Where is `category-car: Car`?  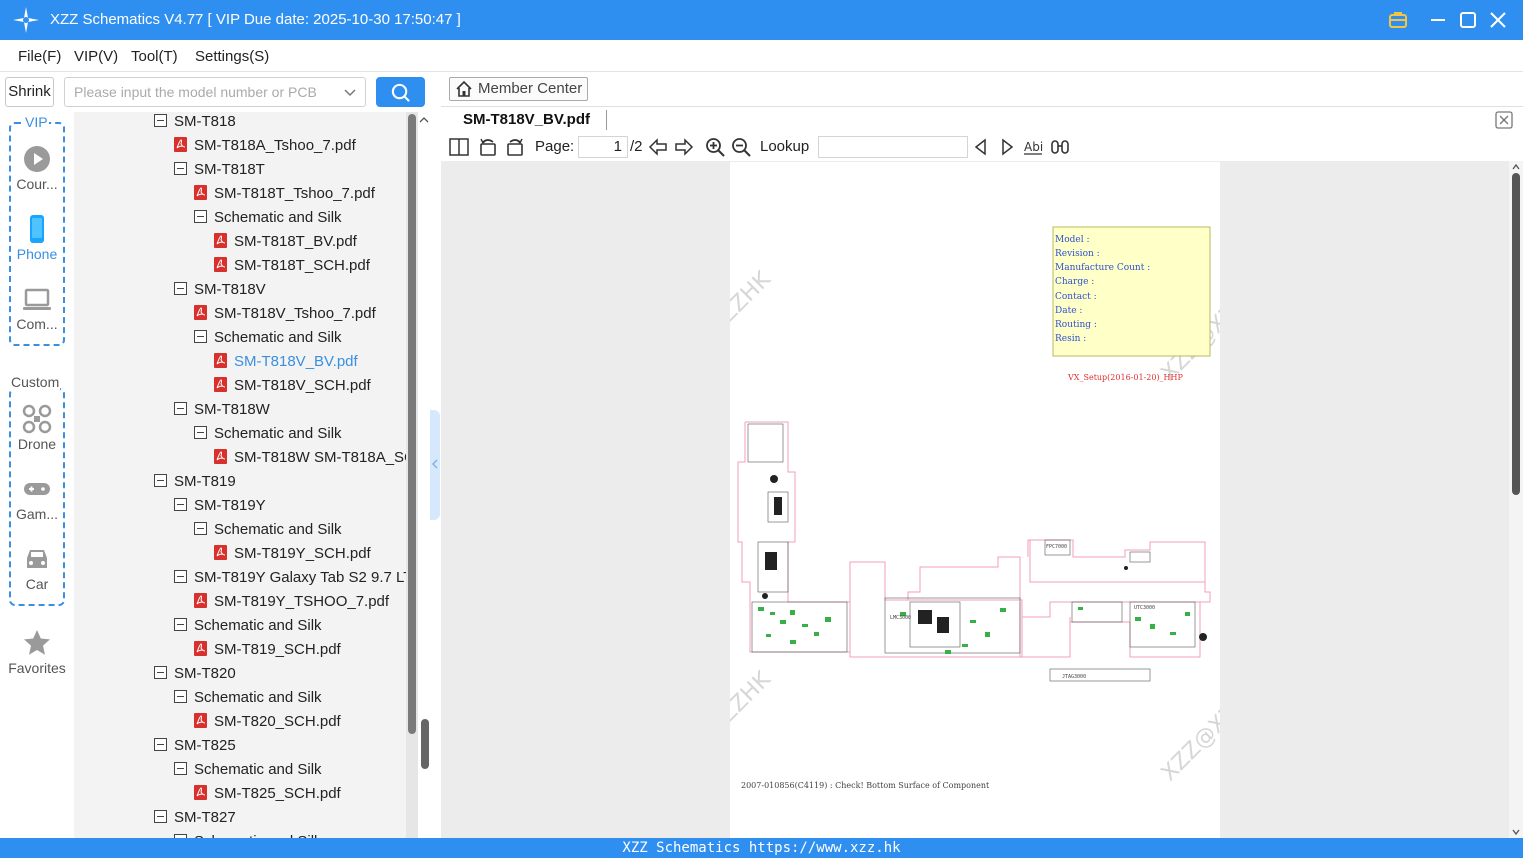 category-car: Car is located at coordinates (37, 568).